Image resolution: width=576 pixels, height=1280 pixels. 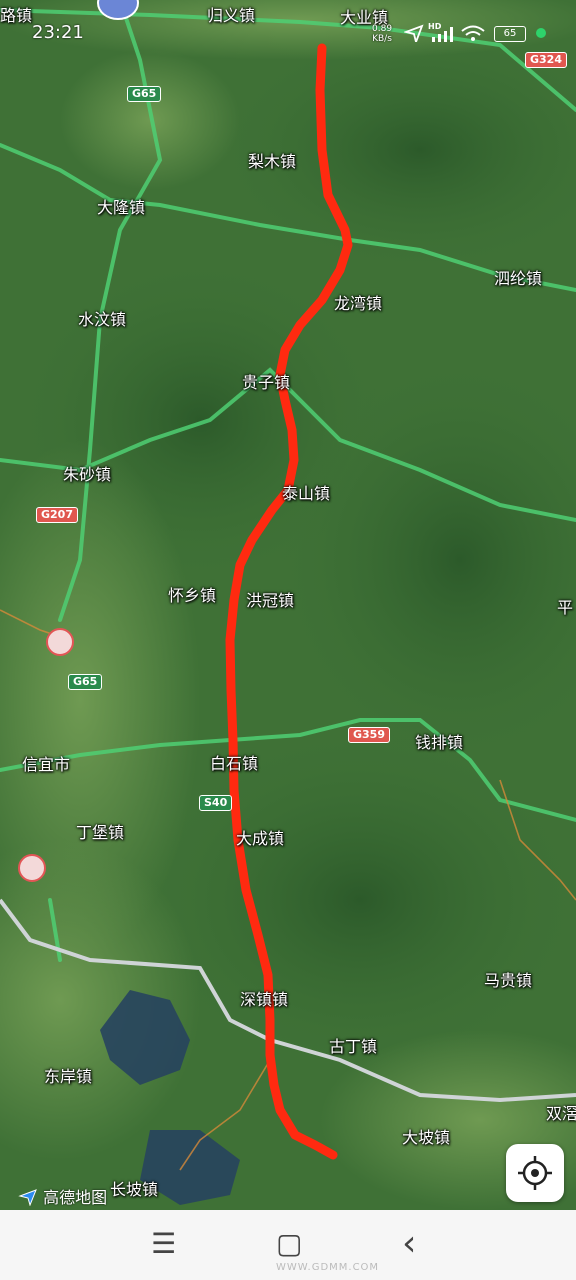 What do you see at coordinates (561, 1112) in the screenshot?
I see `town-label: 双滘` at bounding box center [561, 1112].